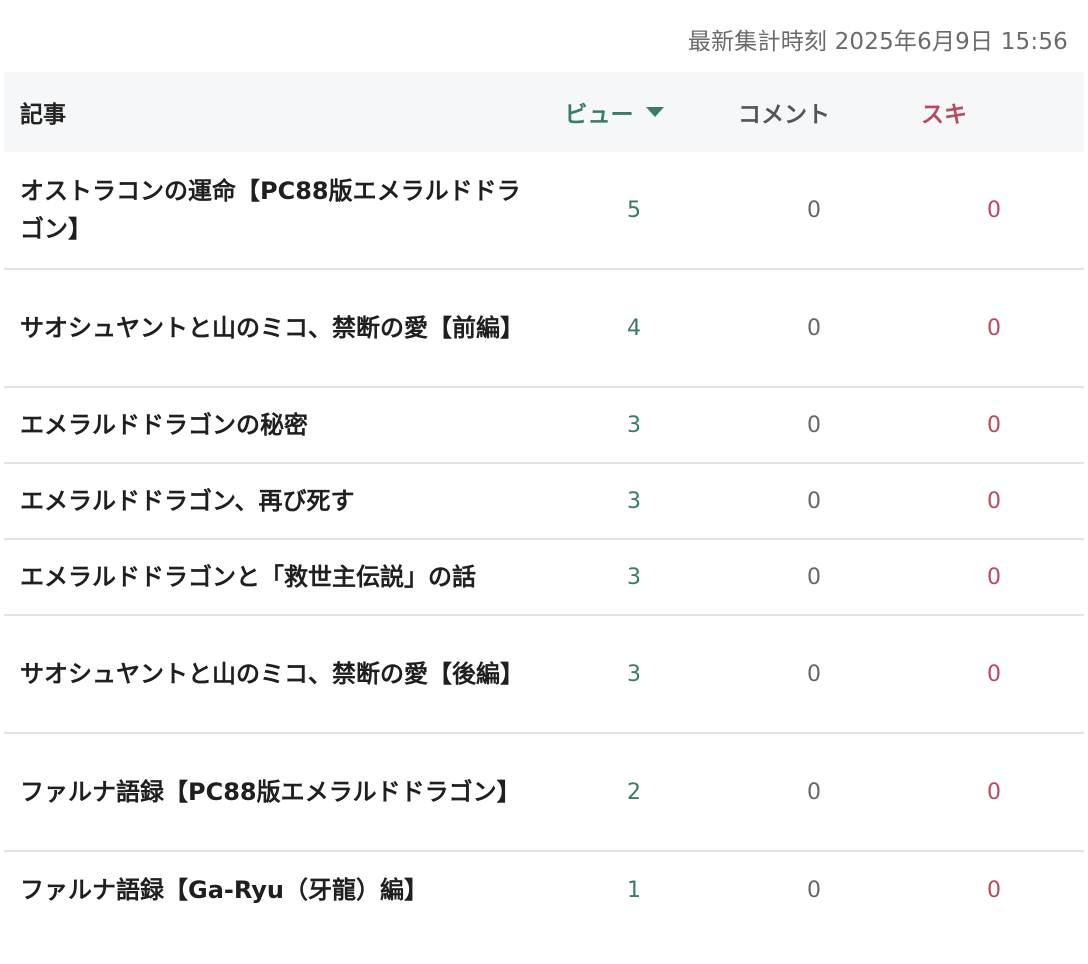 The image size is (1088, 964). Describe the element at coordinates (275, 577) in the screenshot. I see `article-title-link: エメラルドドラゴンと「救世主伝説」の話` at that location.